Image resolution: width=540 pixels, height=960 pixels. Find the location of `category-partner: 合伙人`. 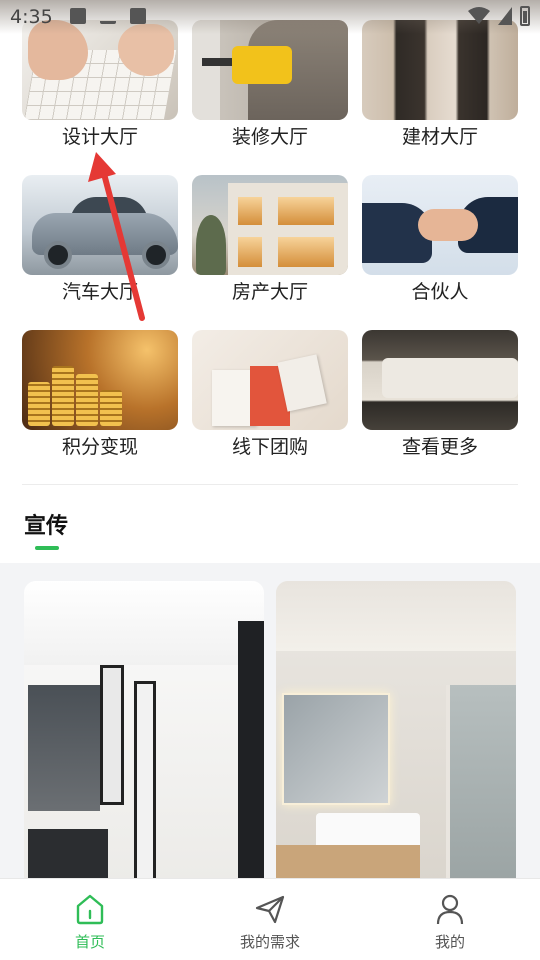

category-partner: 合伙人 is located at coordinates (440, 239).